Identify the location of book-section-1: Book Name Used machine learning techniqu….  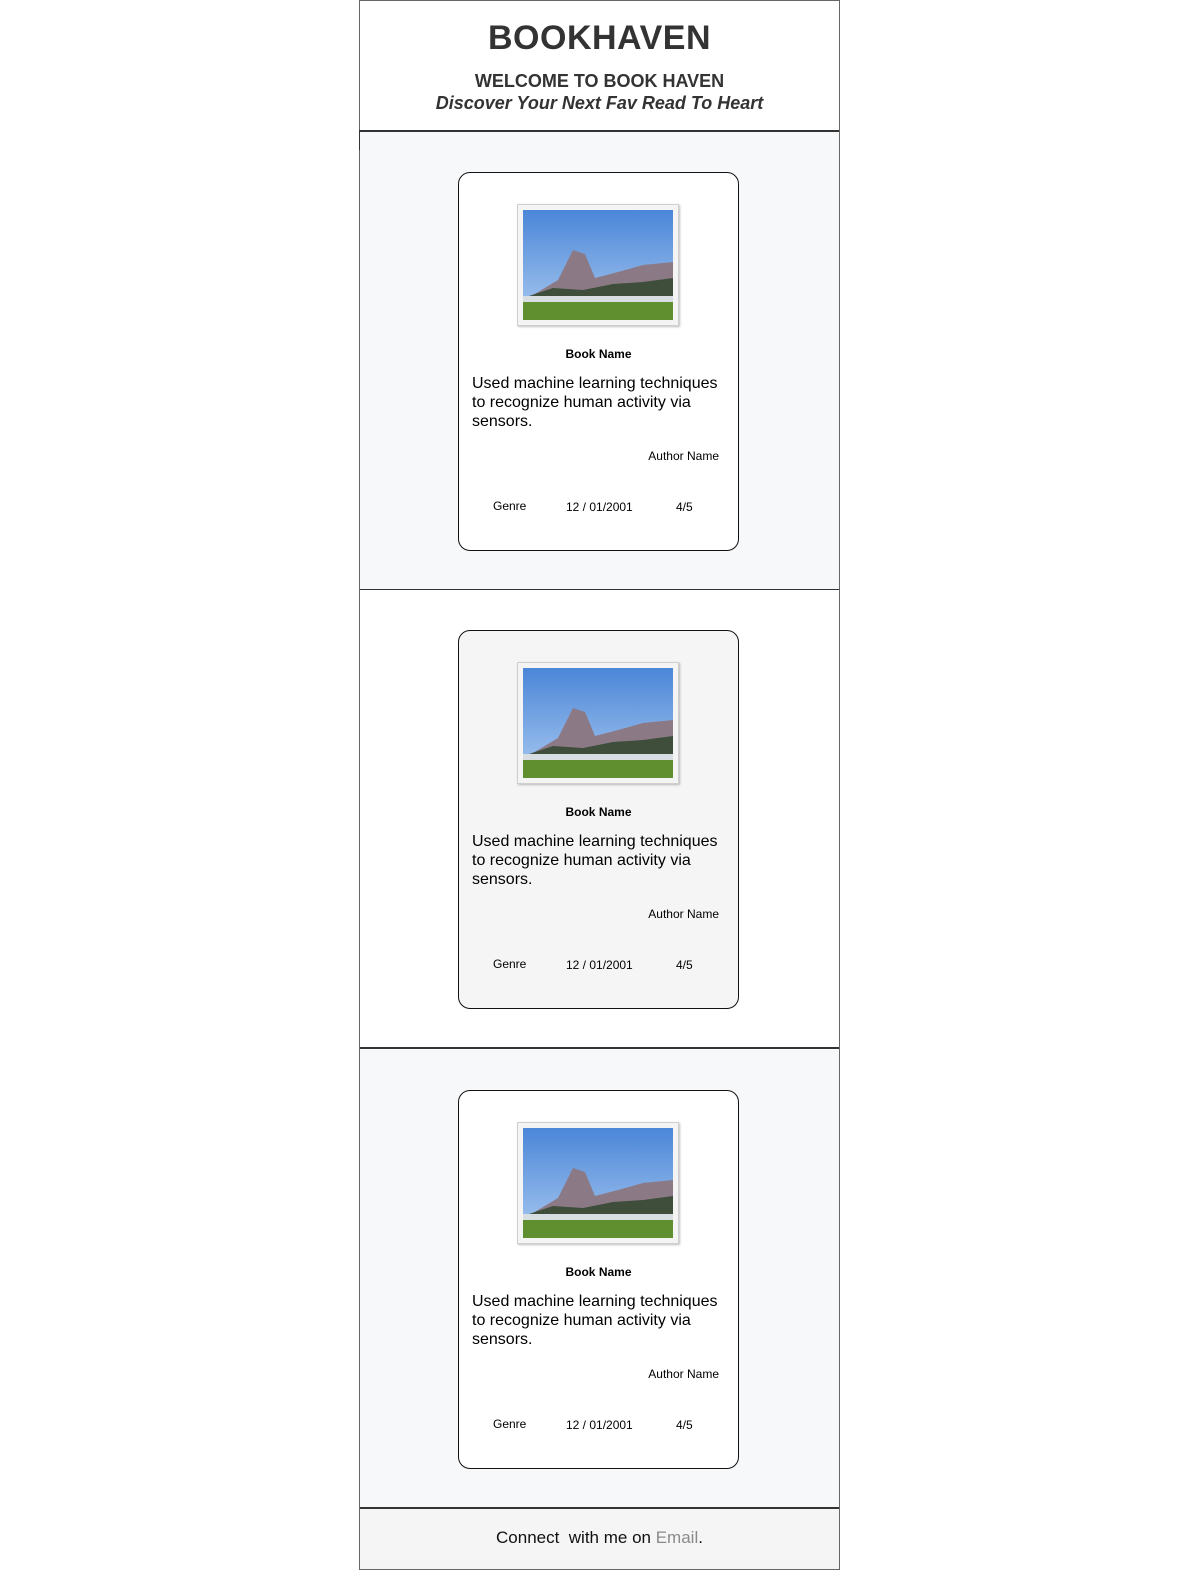
(599, 361).